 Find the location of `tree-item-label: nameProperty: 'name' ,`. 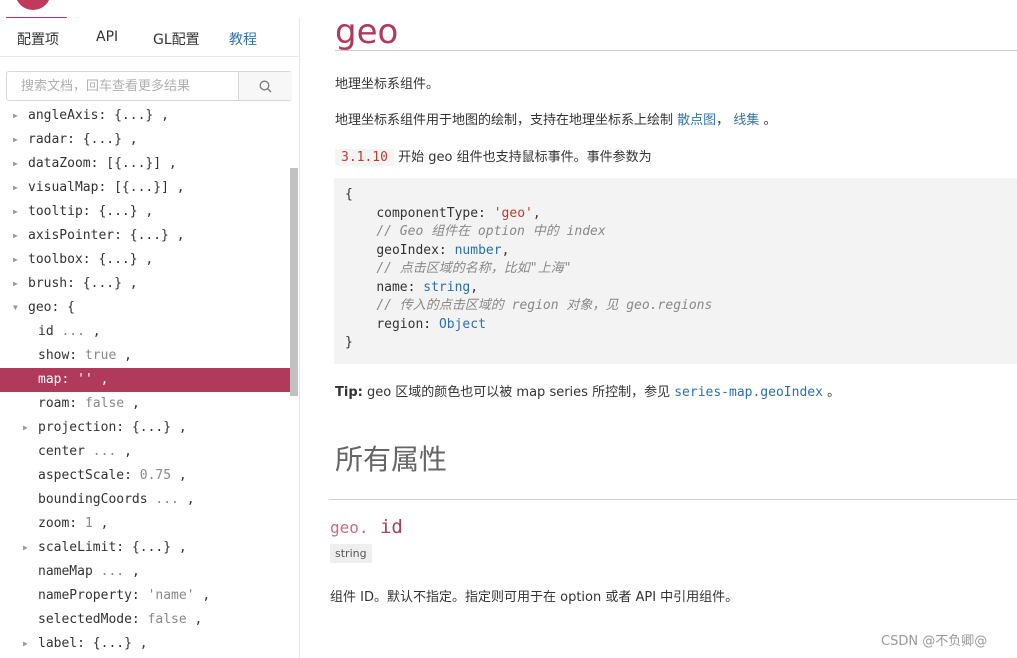

tree-item-label: nameProperty: 'name' , is located at coordinates (124, 596).